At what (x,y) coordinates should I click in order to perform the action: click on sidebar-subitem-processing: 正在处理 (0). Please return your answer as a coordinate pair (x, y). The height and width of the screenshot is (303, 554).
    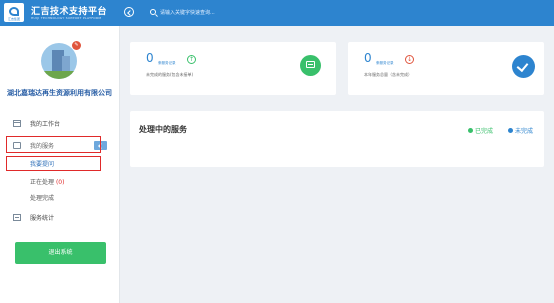
    Looking at the image, I should click on (47, 181).